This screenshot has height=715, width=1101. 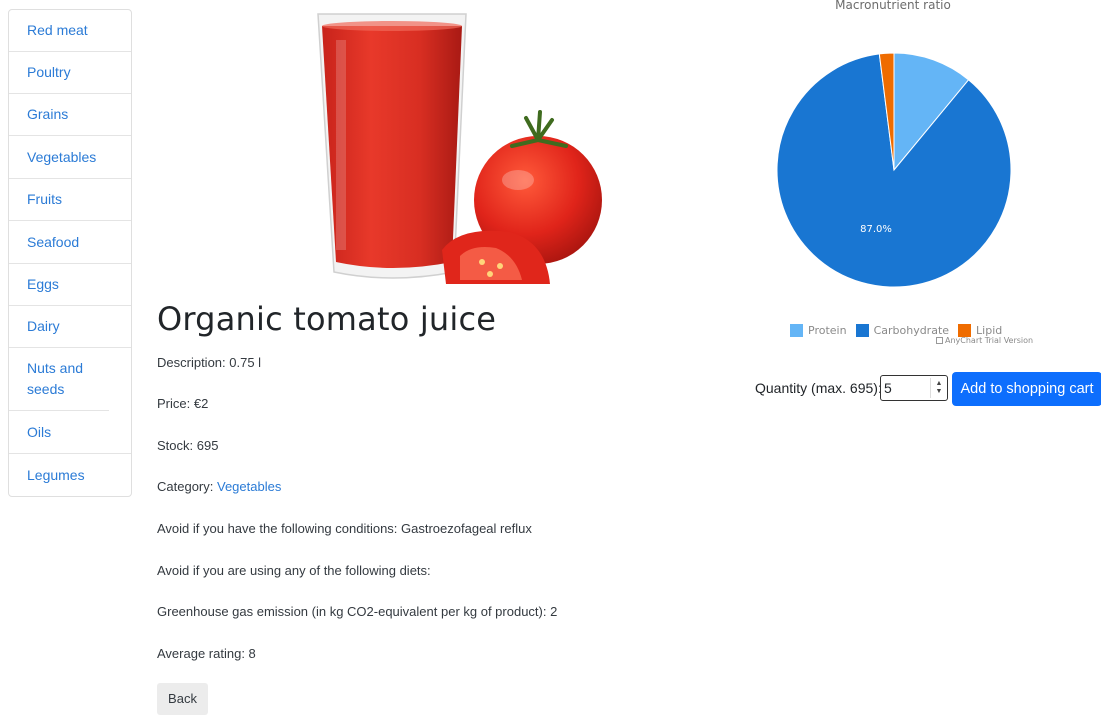 I want to click on sidebar-item-red-meat: Red meat, so click(x=70, y=31).